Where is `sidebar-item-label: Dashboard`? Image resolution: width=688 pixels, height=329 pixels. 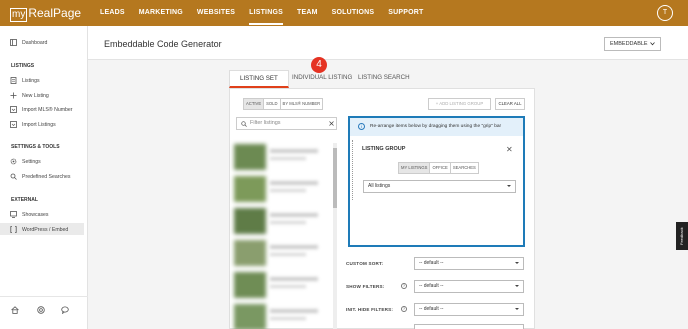 sidebar-item-label: Dashboard is located at coordinates (35, 42).